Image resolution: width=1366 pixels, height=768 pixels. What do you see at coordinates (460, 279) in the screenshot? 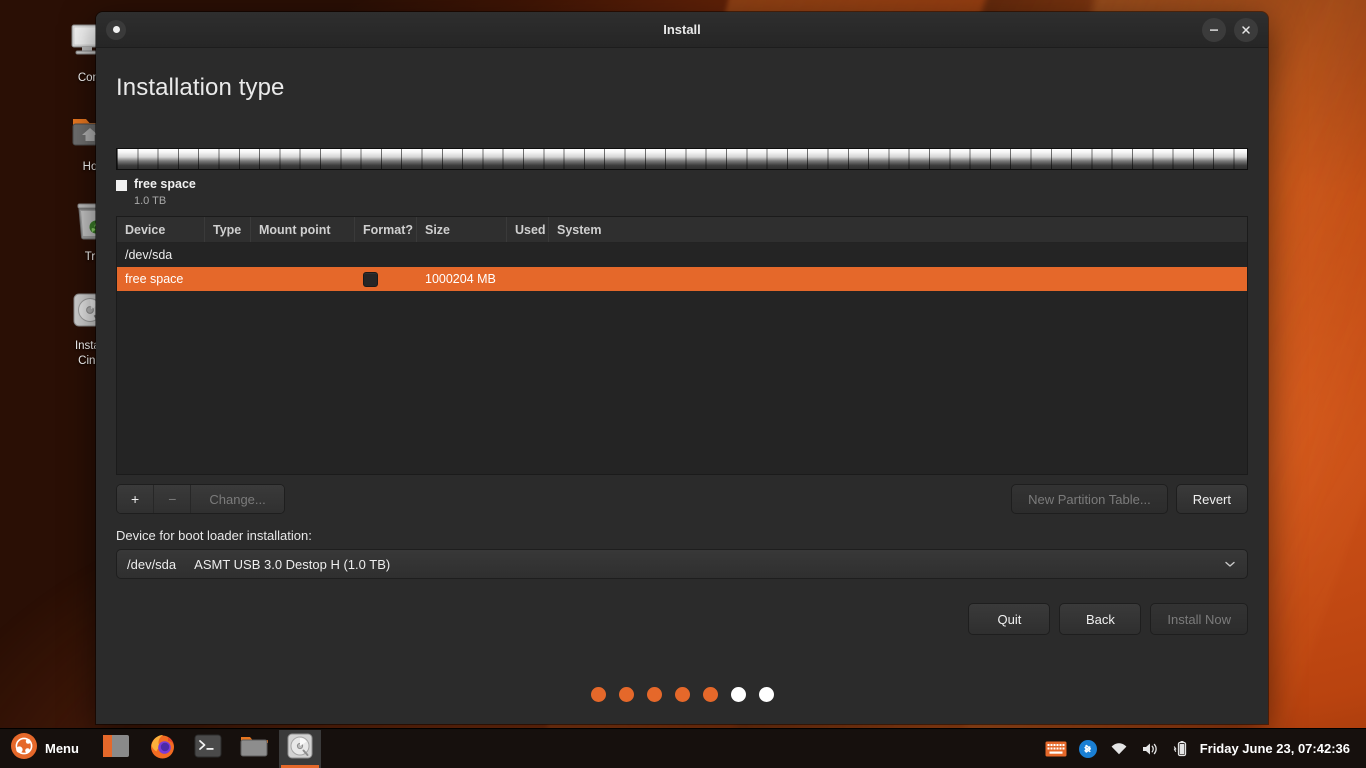
I see `cell-size: 1000204 MB` at bounding box center [460, 279].